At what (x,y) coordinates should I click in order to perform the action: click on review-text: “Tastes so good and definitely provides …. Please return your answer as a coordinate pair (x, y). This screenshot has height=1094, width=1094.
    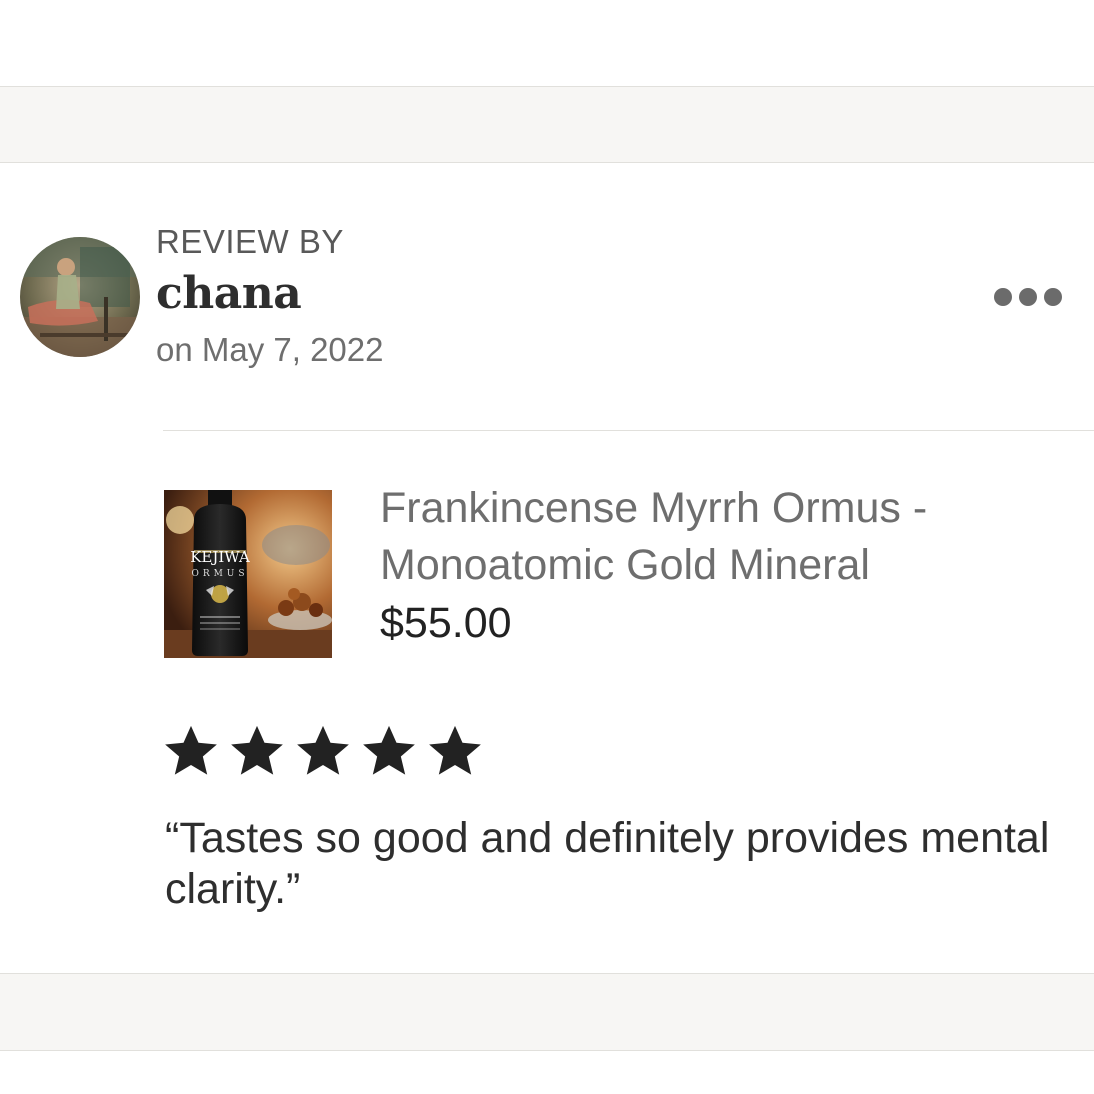
    Looking at the image, I should click on (607, 863).